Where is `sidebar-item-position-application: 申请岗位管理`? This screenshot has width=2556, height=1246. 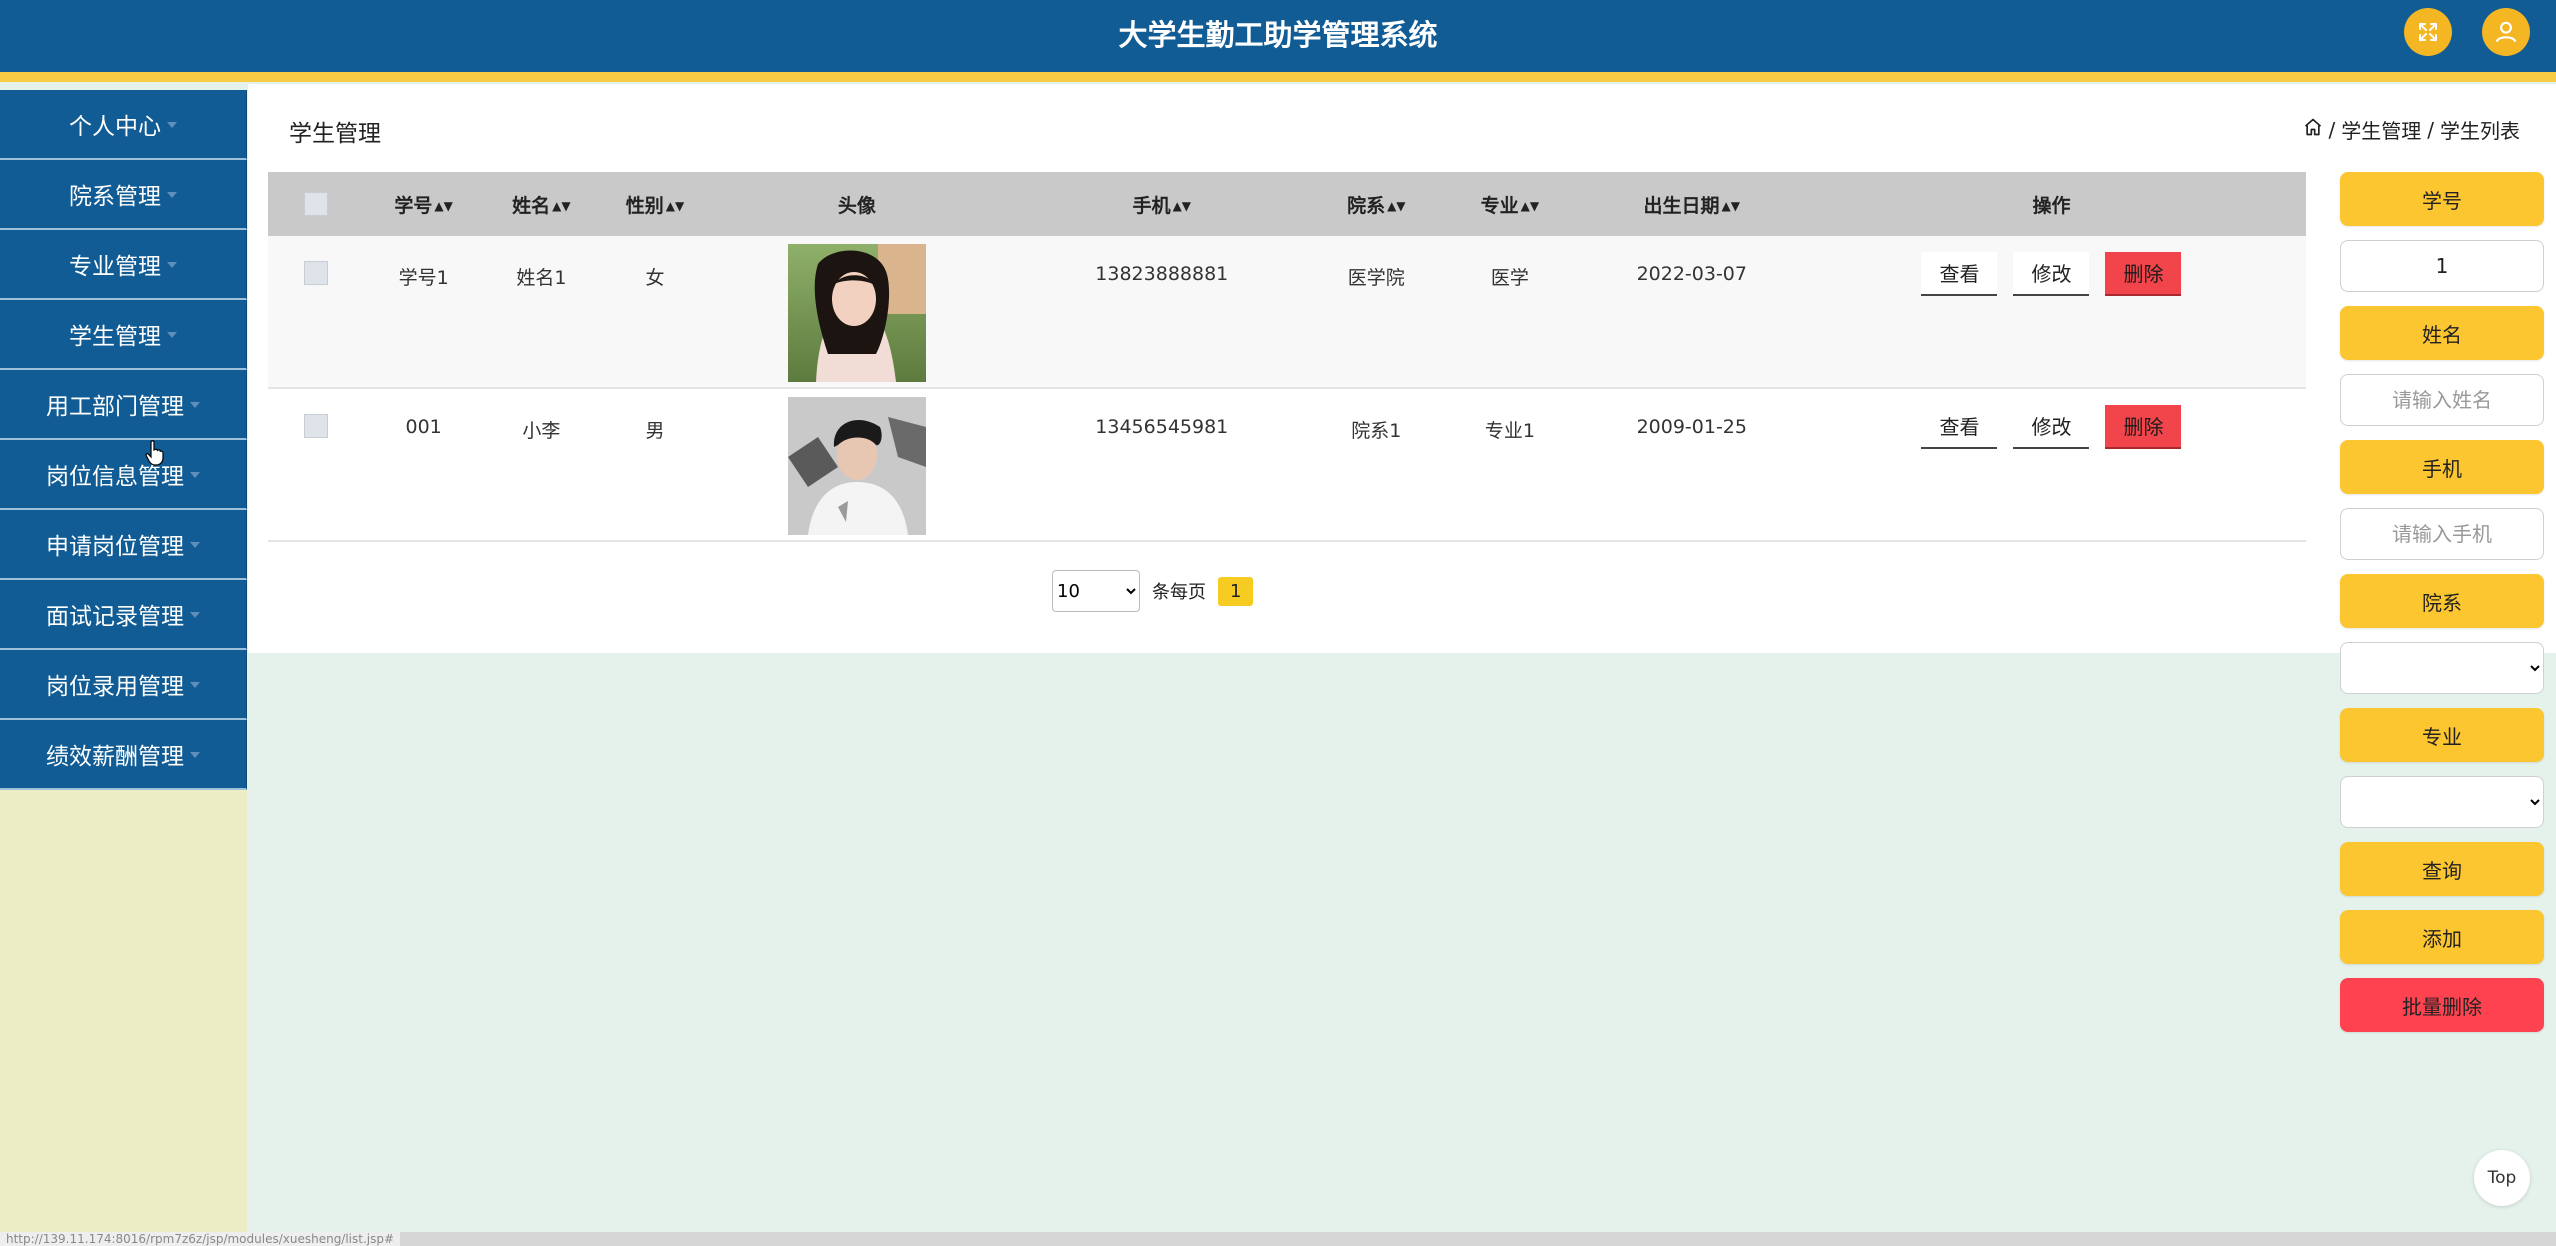
sidebar-item-position-application: 申请岗位管理 is located at coordinates (123, 545).